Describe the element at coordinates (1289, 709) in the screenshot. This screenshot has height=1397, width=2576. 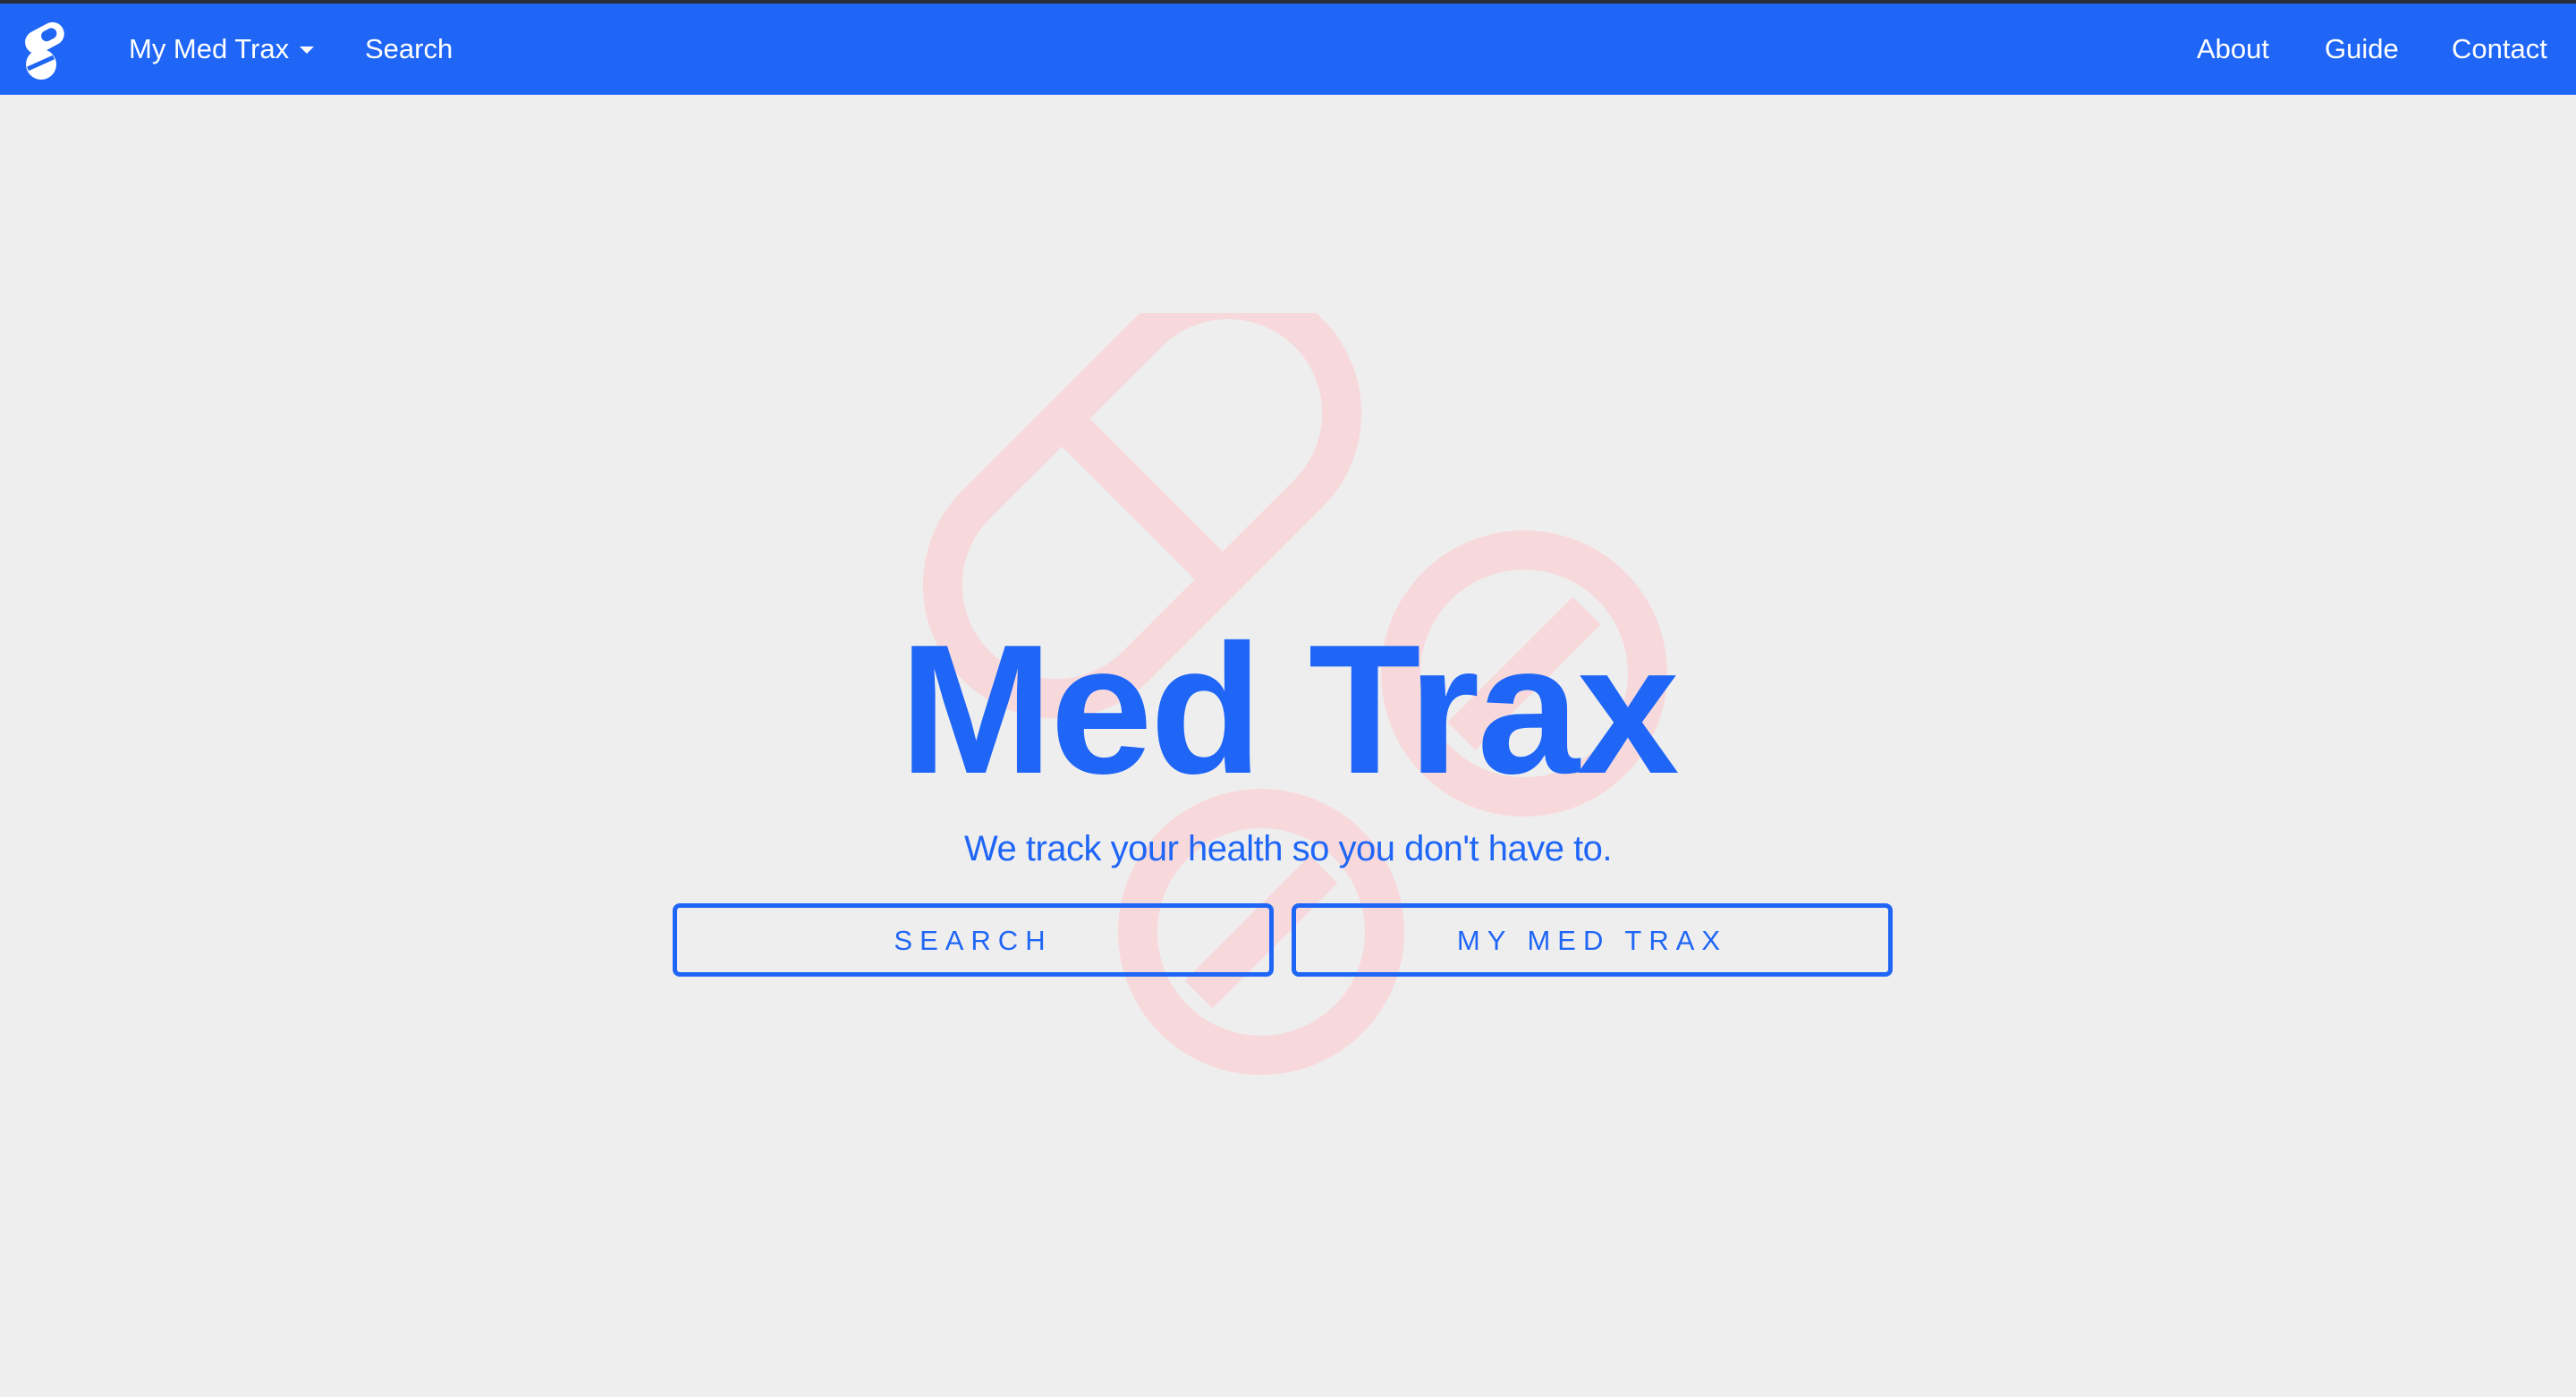
I see `hero-title: Med Trax` at that location.